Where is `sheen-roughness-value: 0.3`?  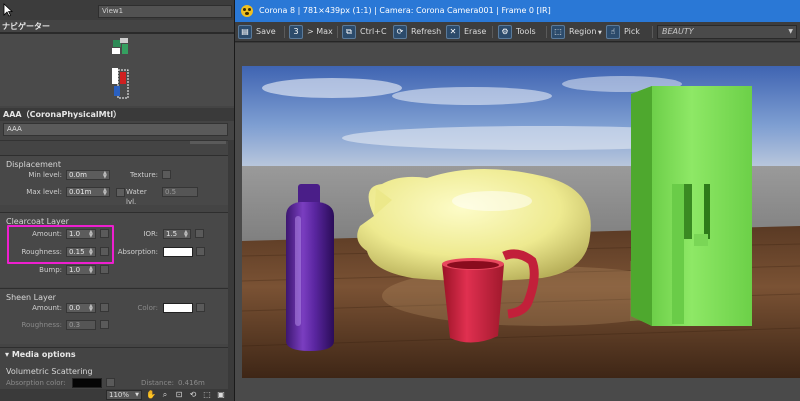 sheen-roughness-value: 0.3 is located at coordinates (75, 325).